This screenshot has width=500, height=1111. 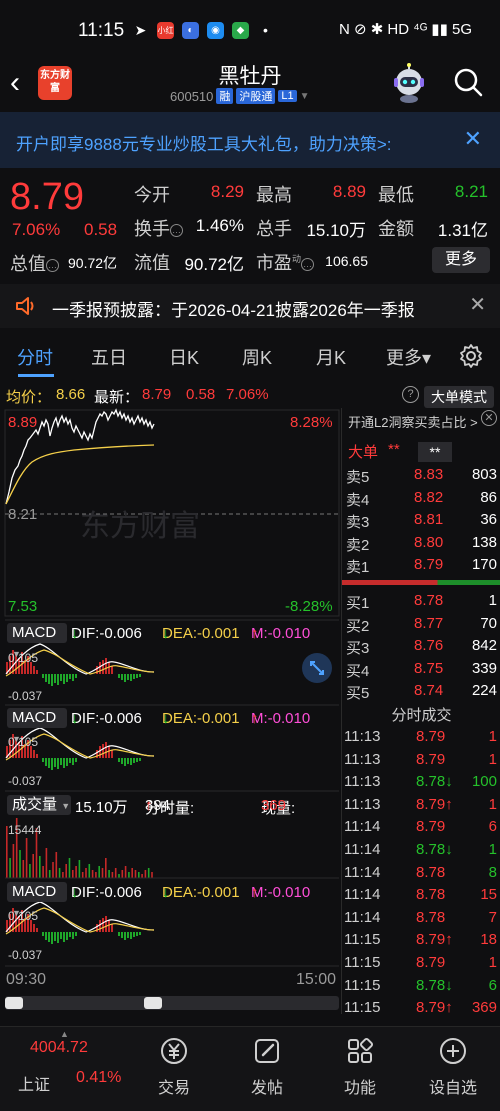 I want to click on pe-sup: 动, so click(x=297, y=259).